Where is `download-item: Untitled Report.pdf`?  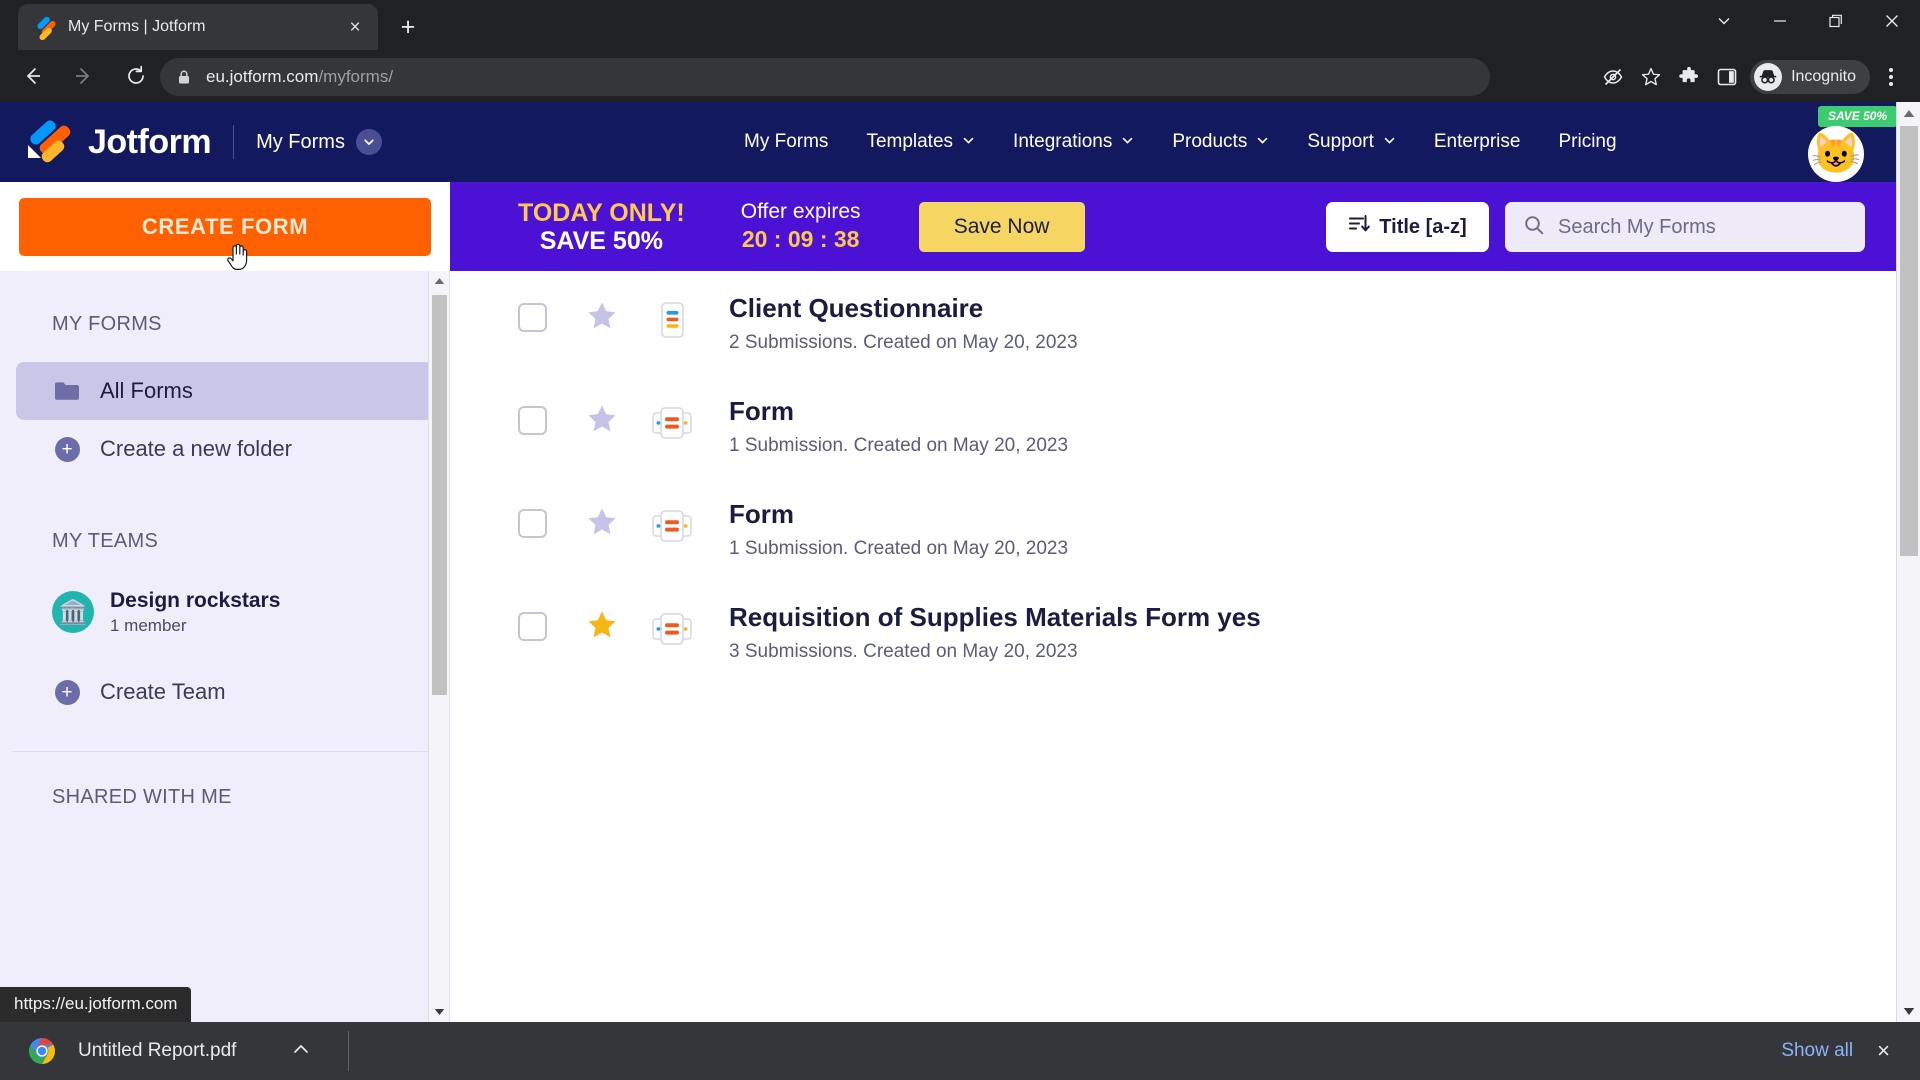
download-item: Untitled Report.pdf is located at coordinates (189, 1051).